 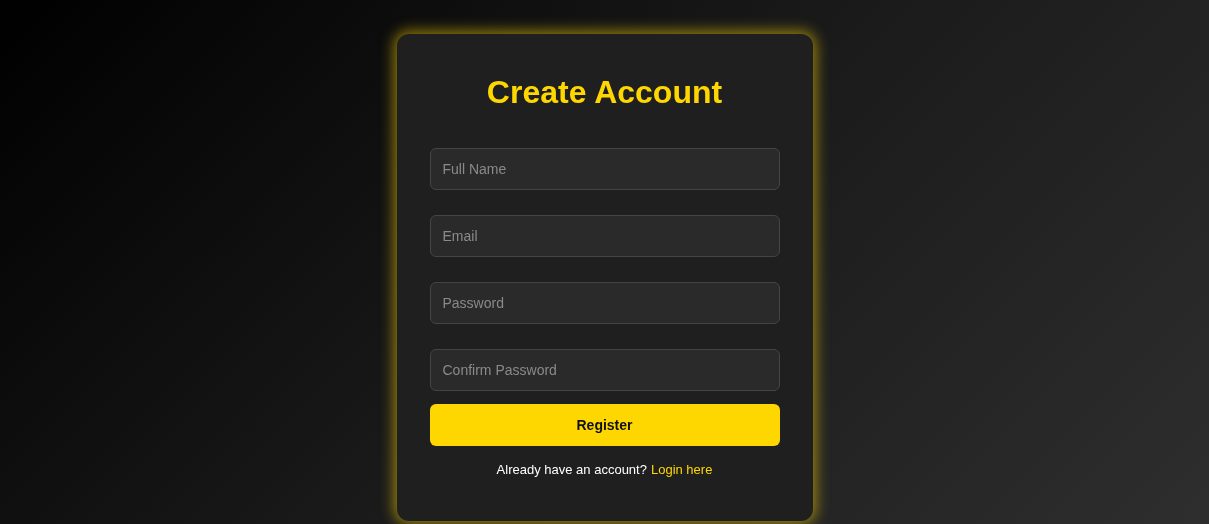 I want to click on input-field: Full Name, so click(x=604, y=169).